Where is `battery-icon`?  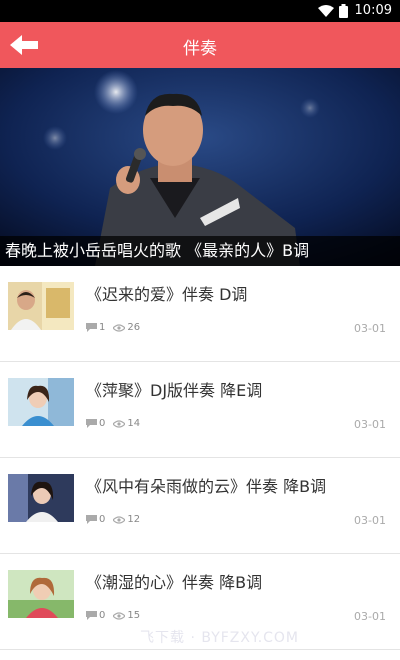 battery-icon is located at coordinates (343, 11).